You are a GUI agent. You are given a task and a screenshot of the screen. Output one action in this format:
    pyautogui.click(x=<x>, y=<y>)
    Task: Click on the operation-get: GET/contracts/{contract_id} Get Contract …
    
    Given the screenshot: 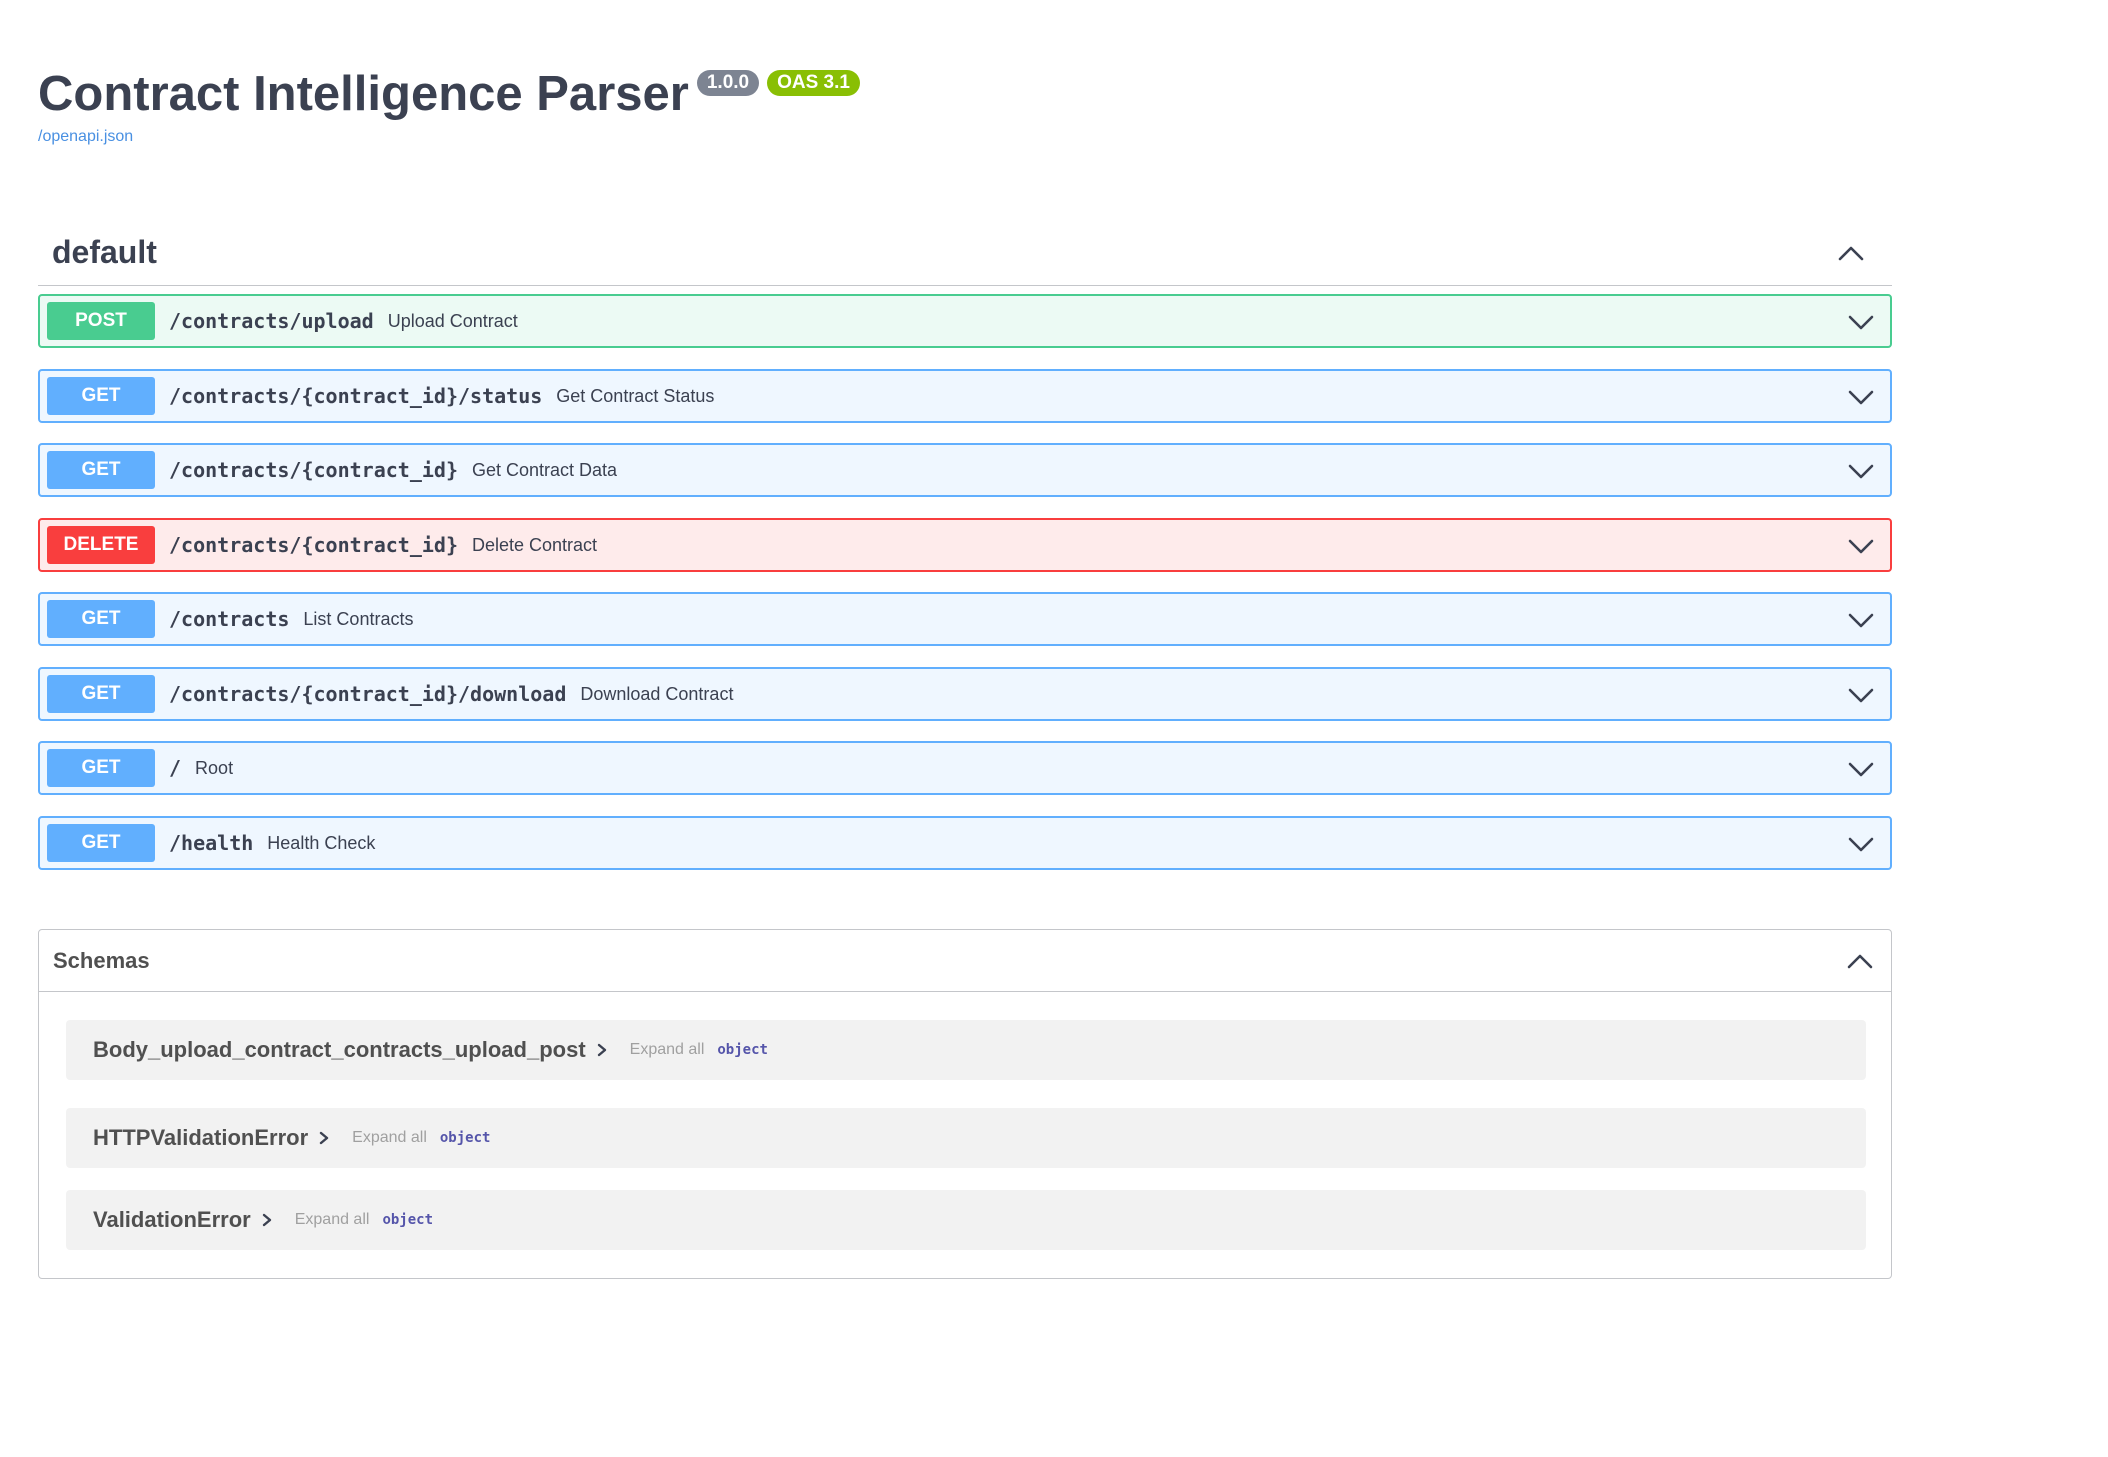 What is the action you would take?
    pyautogui.click(x=965, y=470)
    